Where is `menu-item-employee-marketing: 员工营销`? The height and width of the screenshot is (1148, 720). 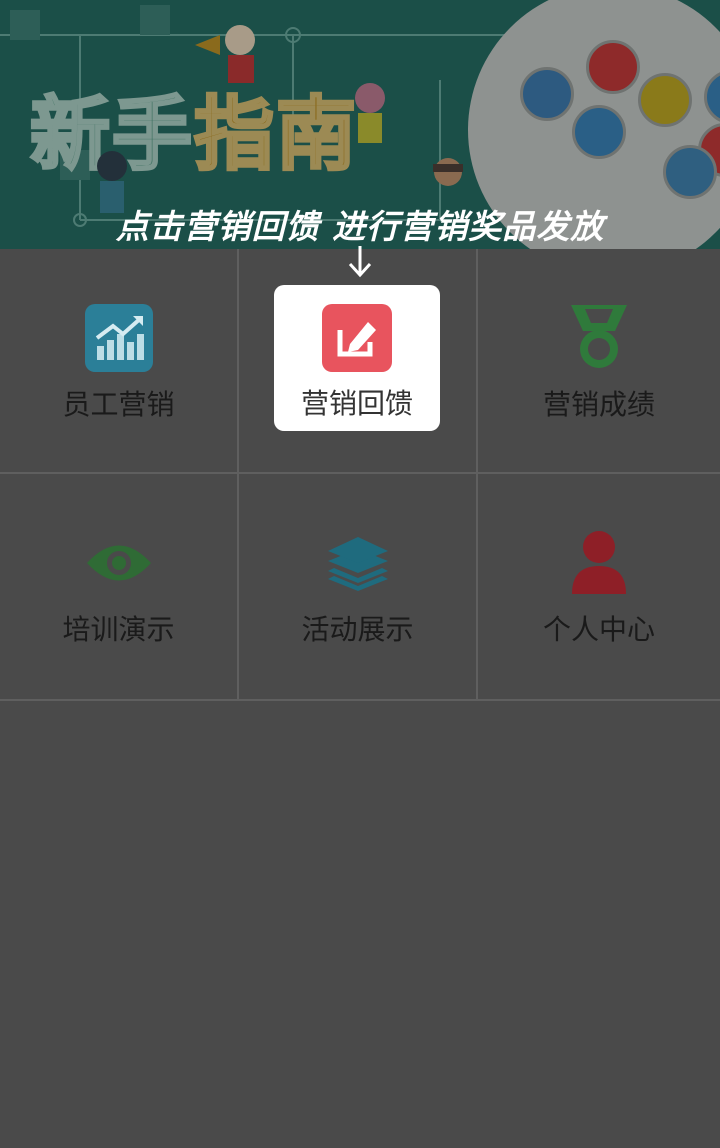 menu-item-employee-marketing: 员工营销 is located at coordinates (119, 361).